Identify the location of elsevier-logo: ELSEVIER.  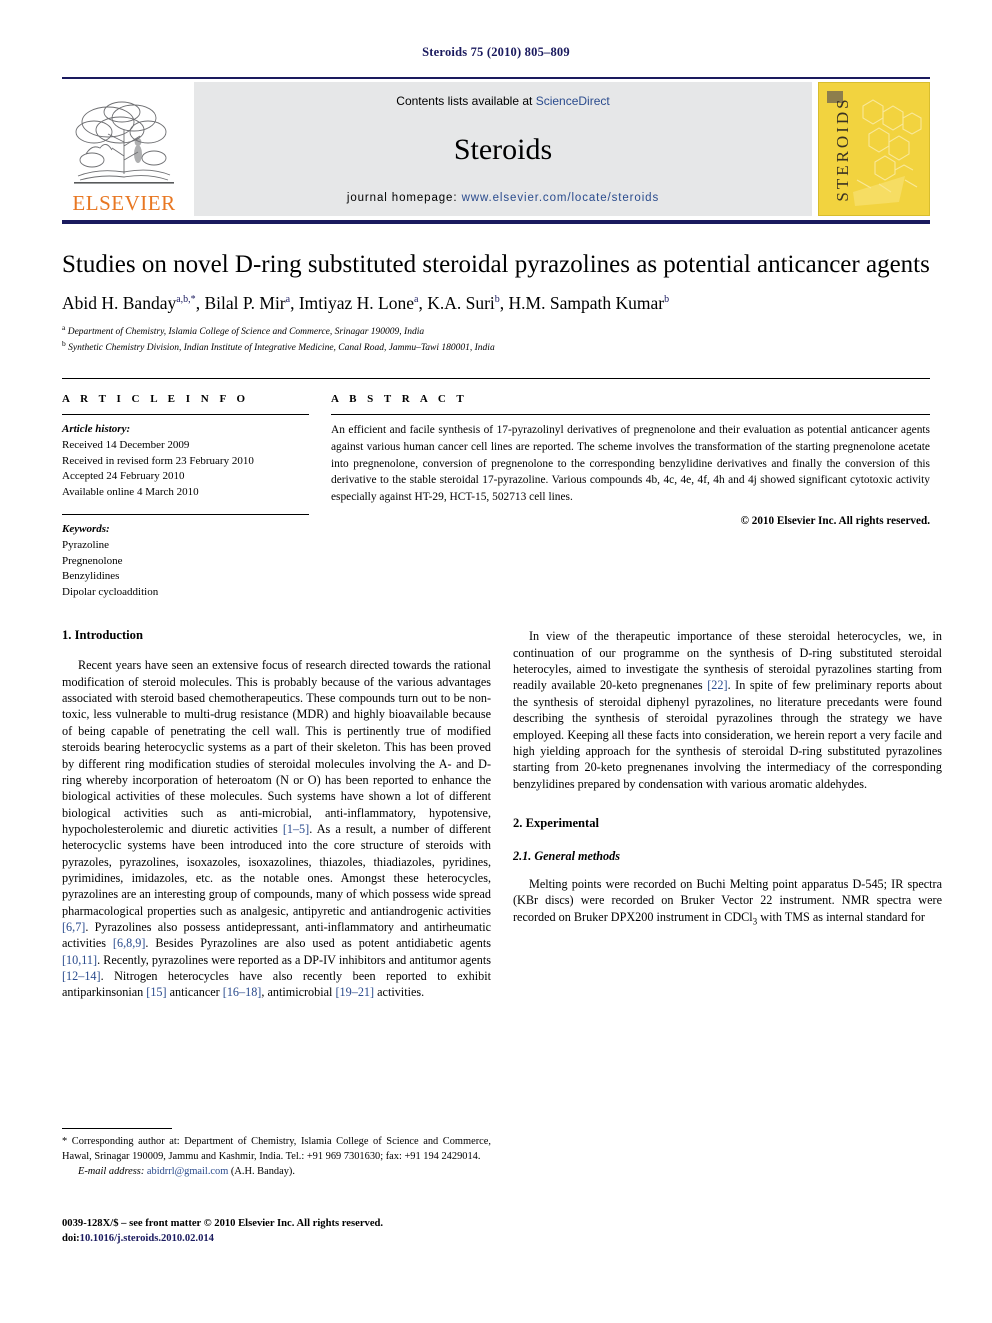
(124, 149).